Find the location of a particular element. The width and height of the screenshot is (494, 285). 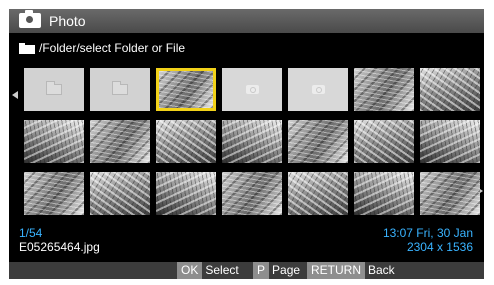

page-hint: P Page is located at coordinates (276, 270).